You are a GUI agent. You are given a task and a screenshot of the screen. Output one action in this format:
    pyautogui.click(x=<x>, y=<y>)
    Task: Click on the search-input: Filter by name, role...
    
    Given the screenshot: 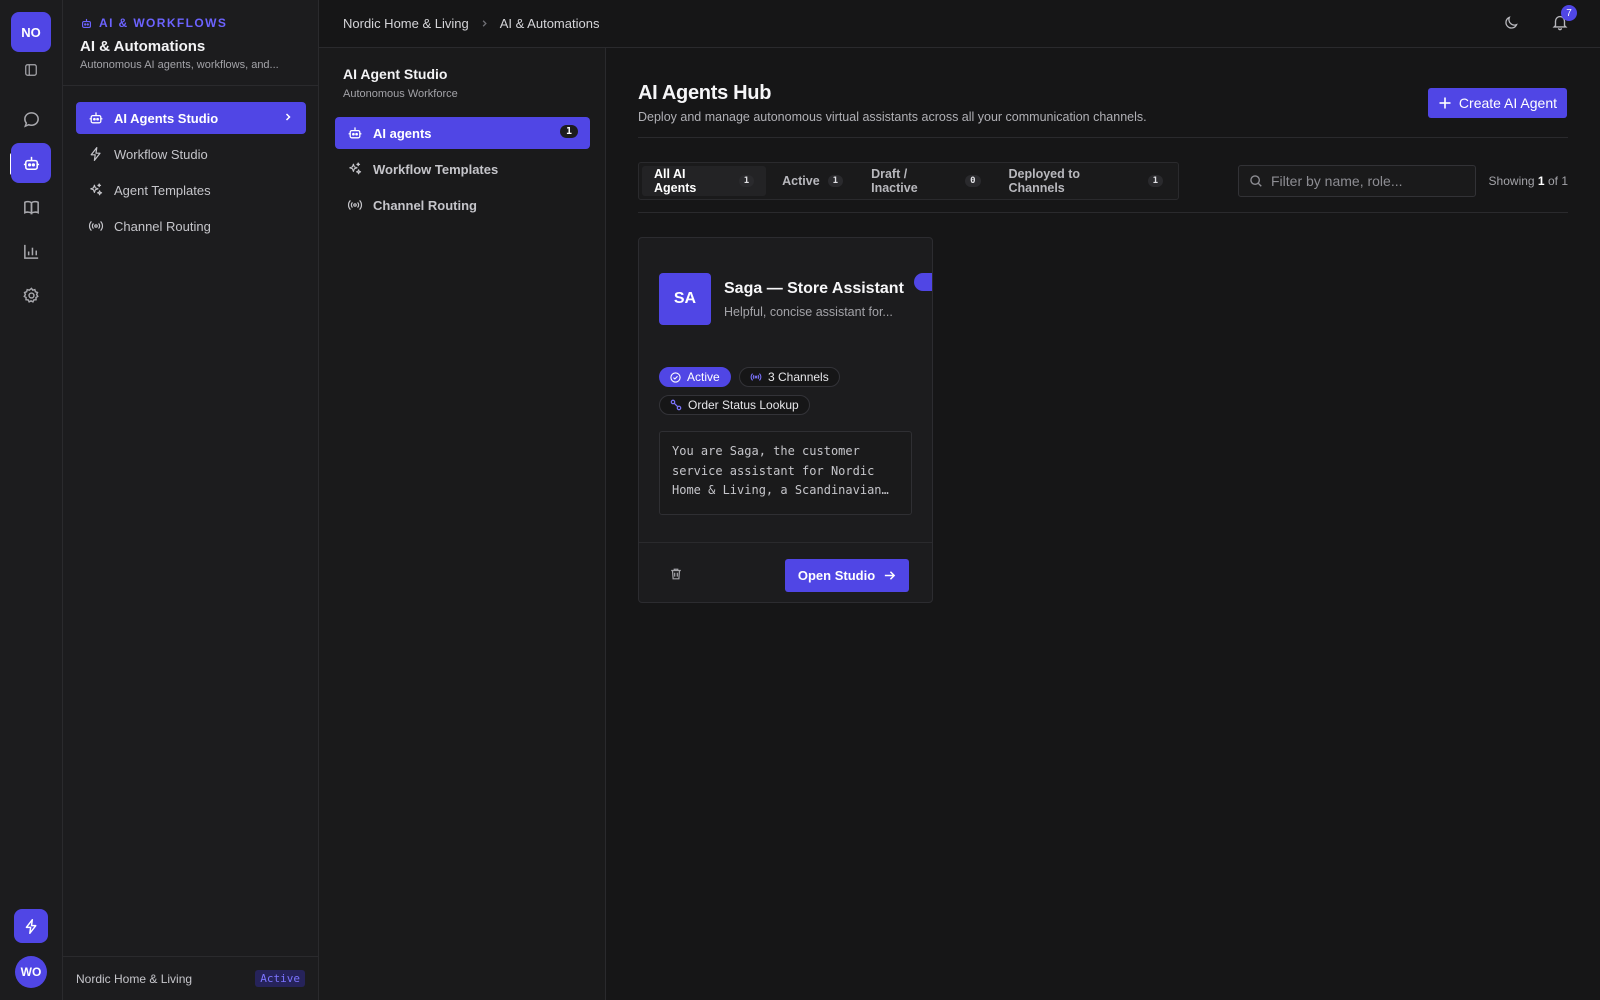 What is the action you would take?
    pyautogui.click(x=1357, y=181)
    